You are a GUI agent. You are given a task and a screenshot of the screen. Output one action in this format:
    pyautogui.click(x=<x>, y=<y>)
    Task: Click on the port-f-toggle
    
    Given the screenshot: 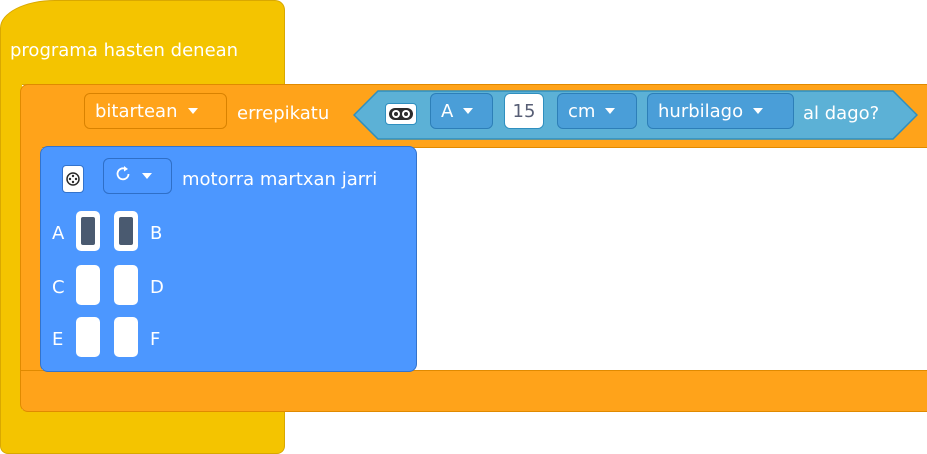 What is the action you would take?
    pyautogui.click(x=126, y=337)
    